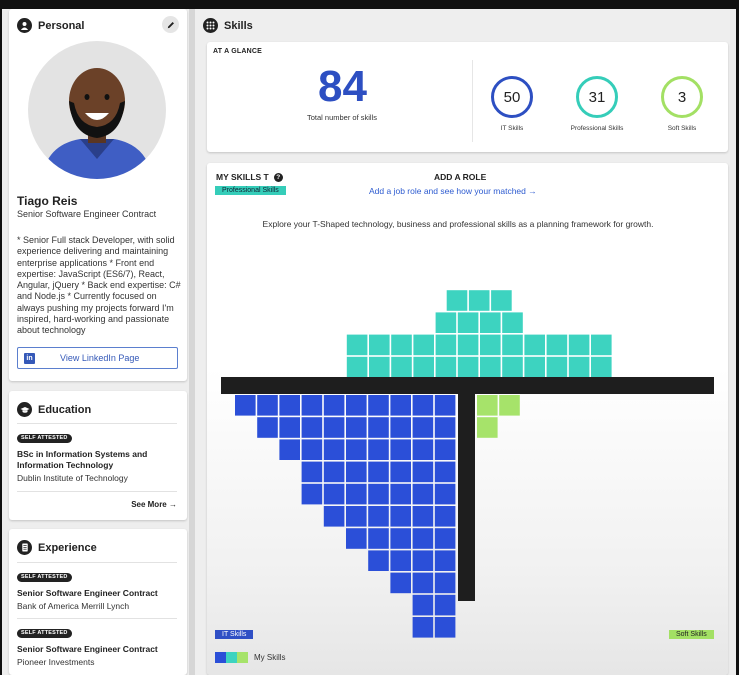 This screenshot has width=739, height=675. What do you see at coordinates (278, 177) in the screenshot?
I see `help-icon: ?` at bounding box center [278, 177].